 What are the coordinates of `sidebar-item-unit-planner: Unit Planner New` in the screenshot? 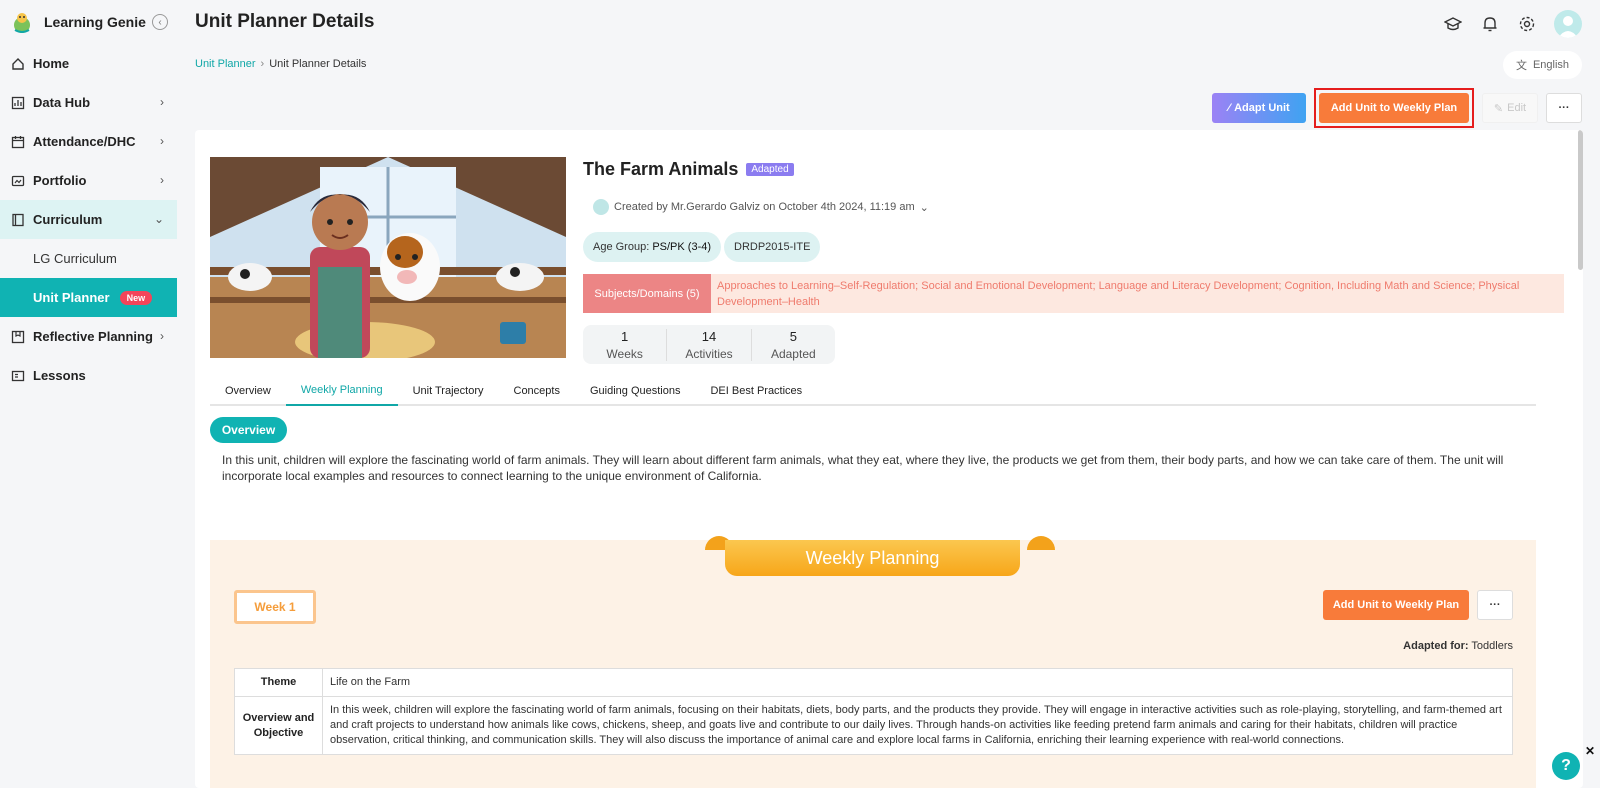 It's located at (88, 297).